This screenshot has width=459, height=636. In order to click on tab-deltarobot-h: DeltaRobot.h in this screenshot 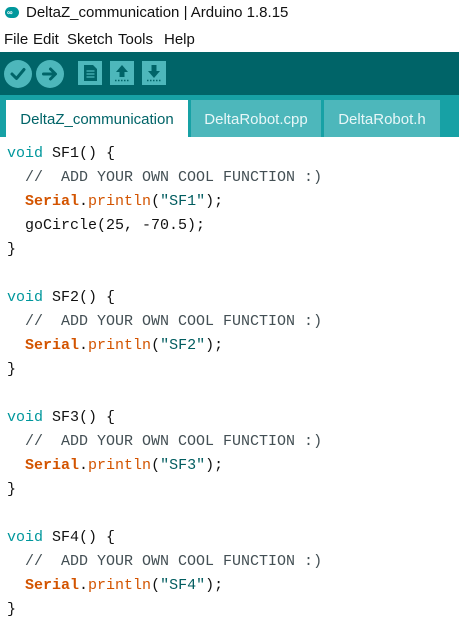, I will do `click(382, 118)`.